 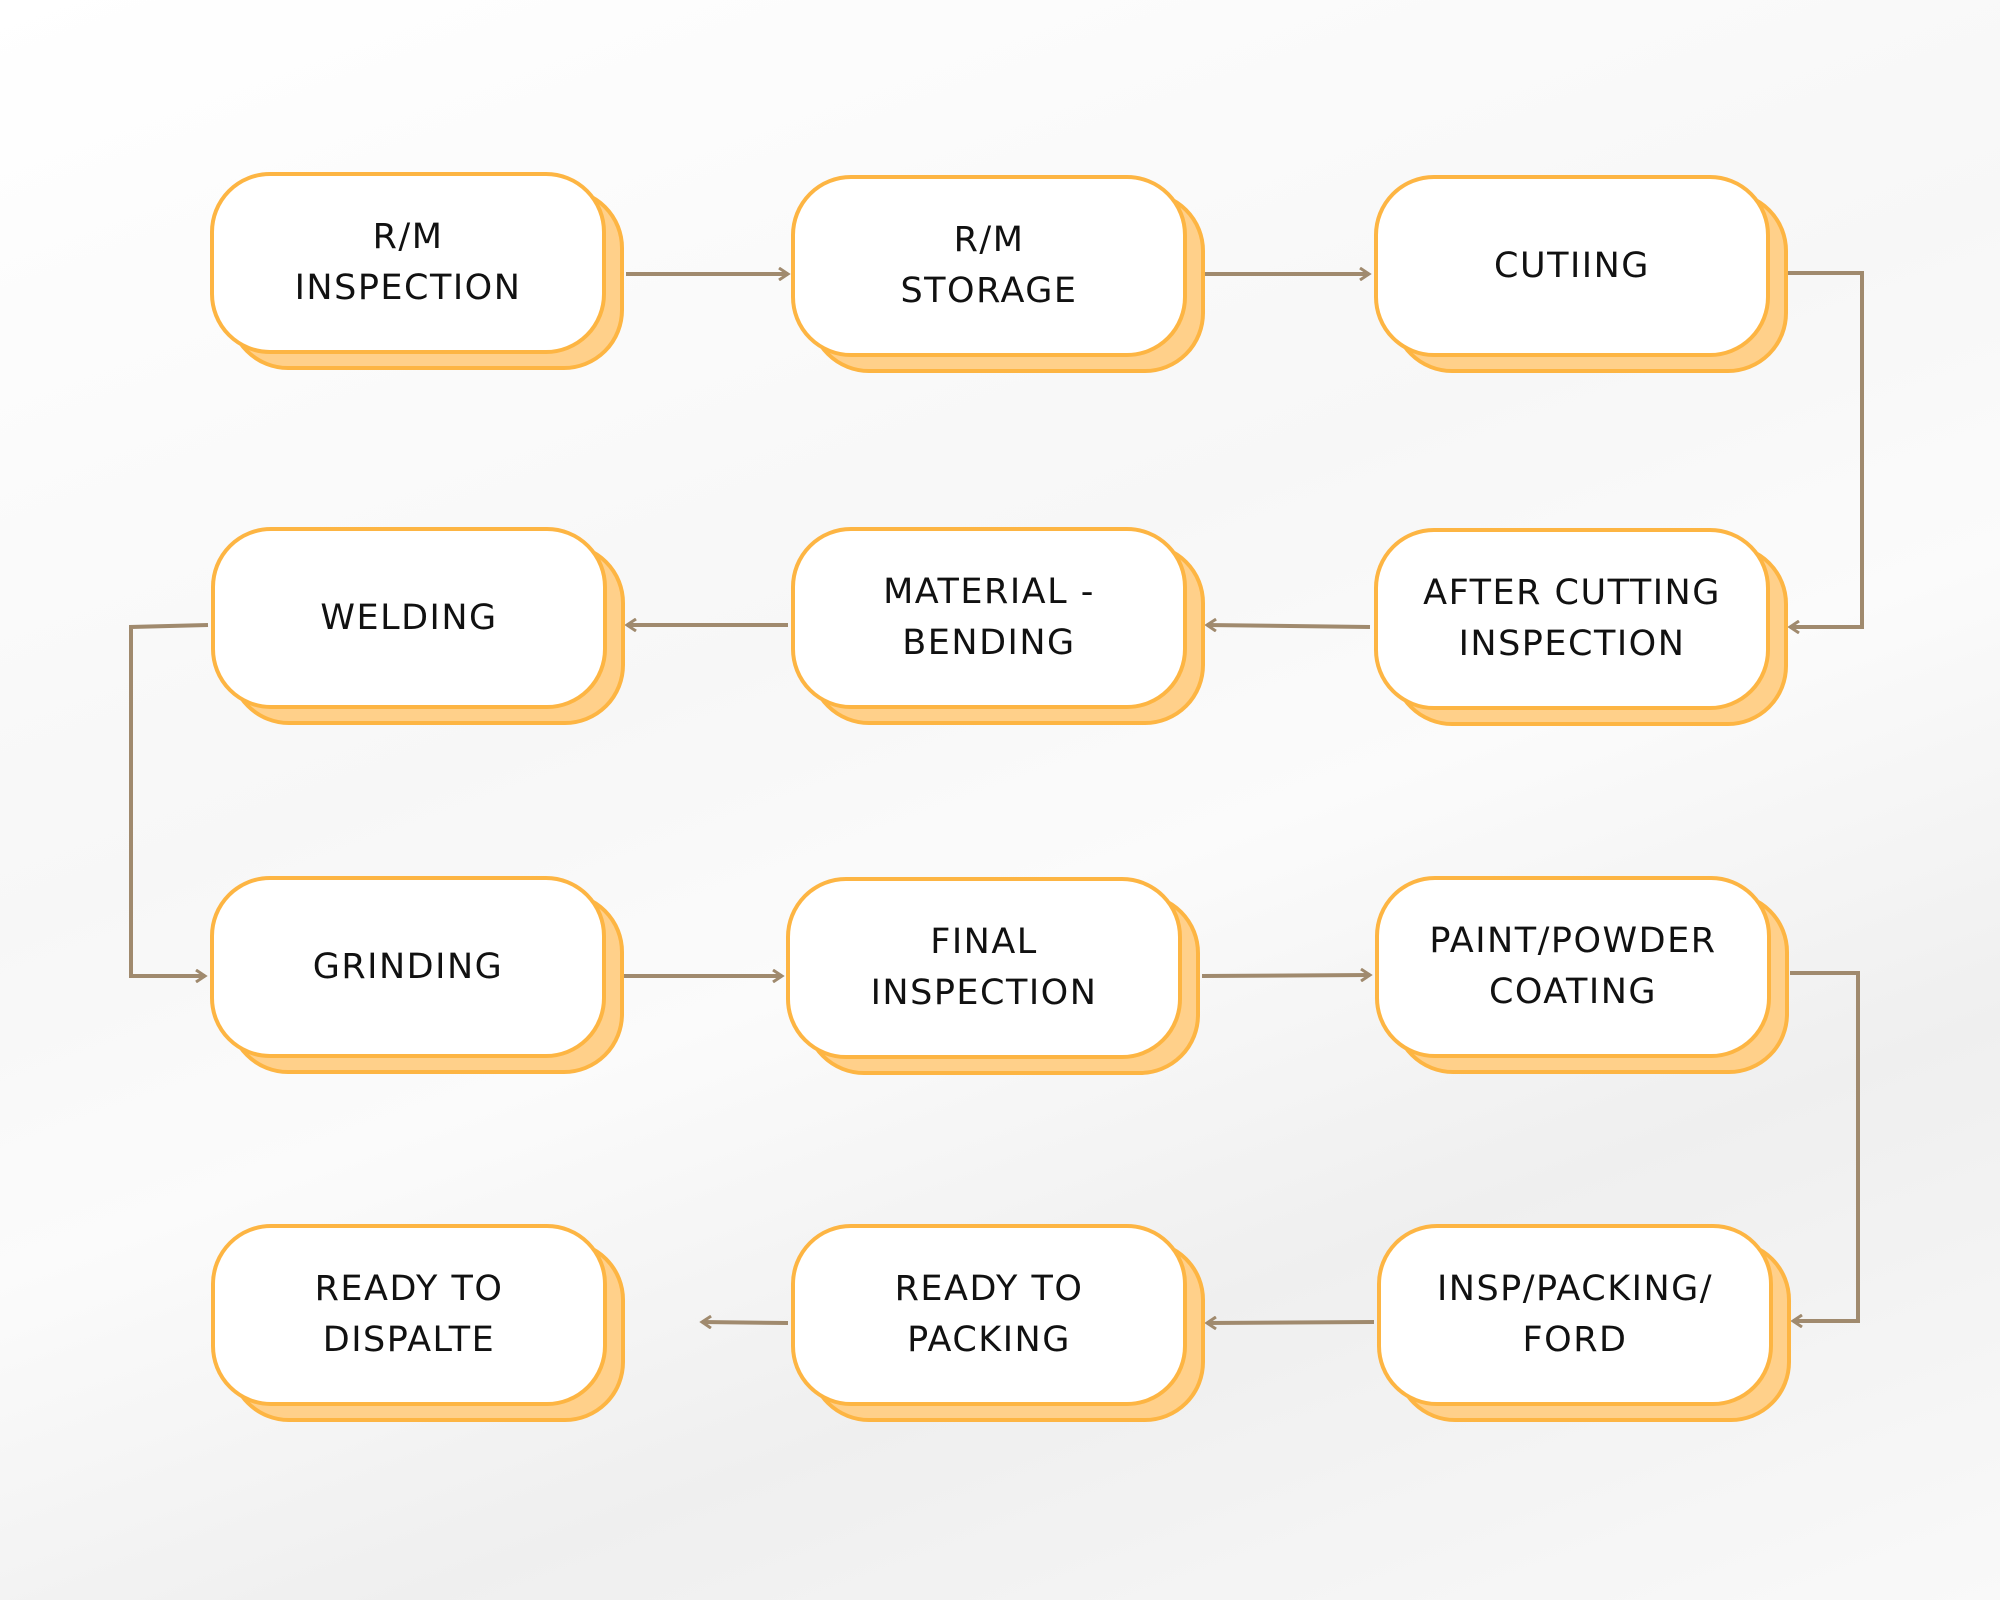 I want to click on step-label: FINAL INSPECTION, so click(x=984, y=967).